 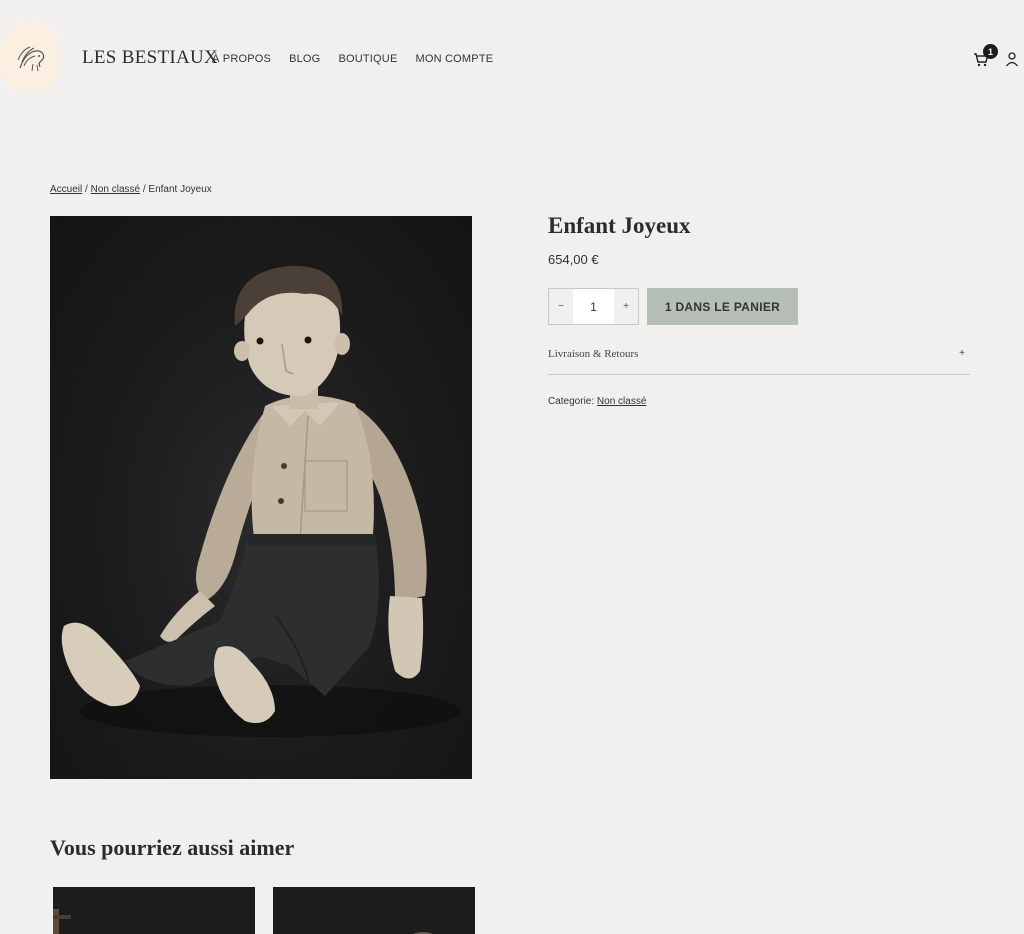 I want to click on nav-link-boutique: BOUTIQUE, so click(x=367, y=59).